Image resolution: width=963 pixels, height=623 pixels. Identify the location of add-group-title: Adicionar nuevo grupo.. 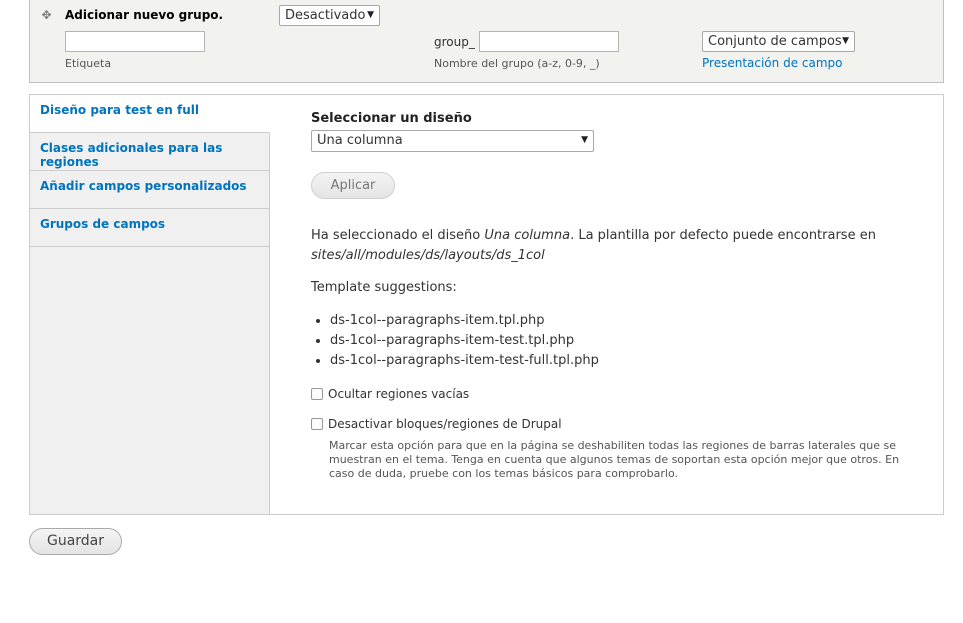
(144, 15).